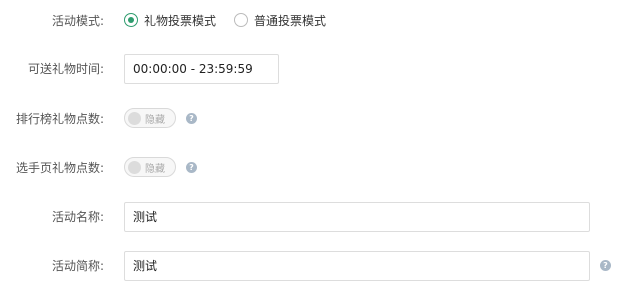 This screenshot has width=640, height=295. What do you see at coordinates (77, 217) in the screenshot?
I see `activity-name-label: 活动名称:` at bounding box center [77, 217].